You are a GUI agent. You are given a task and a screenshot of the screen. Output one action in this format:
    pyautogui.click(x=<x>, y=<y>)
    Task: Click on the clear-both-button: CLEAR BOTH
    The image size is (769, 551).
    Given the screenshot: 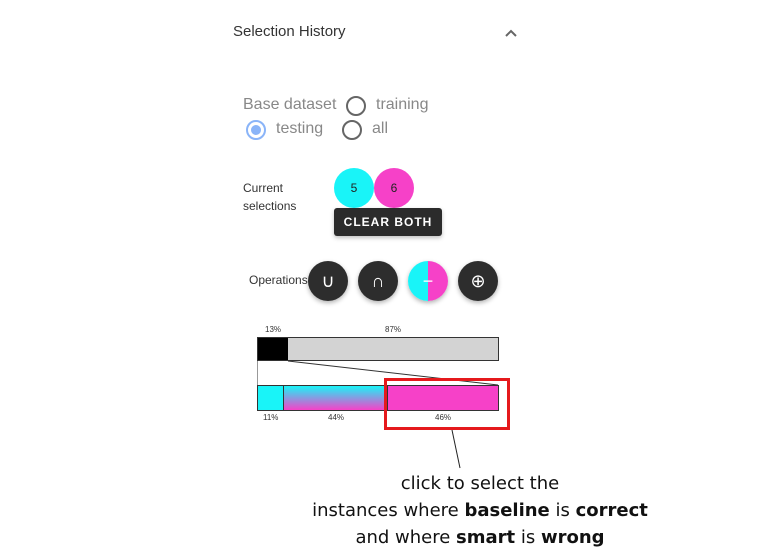 What is the action you would take?
    pyautogui.click(x=388, y=222)
    